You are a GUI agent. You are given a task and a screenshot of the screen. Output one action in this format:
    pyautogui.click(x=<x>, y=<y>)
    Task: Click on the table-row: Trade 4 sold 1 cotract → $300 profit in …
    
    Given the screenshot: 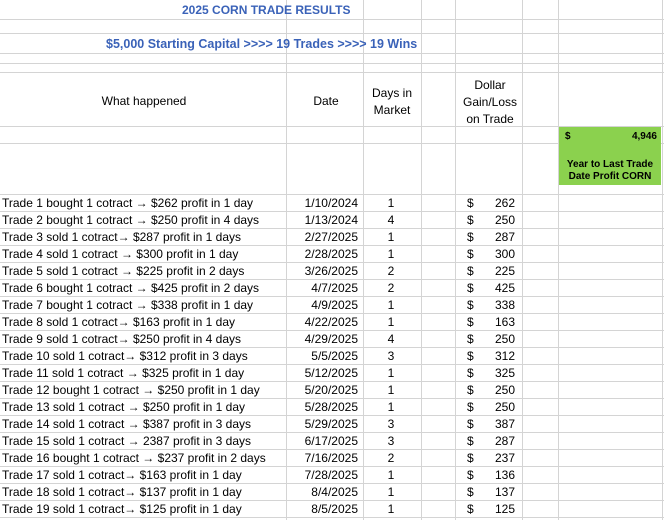 What is the action you would take?
    pyautogui.click(x=332, y=254)
    